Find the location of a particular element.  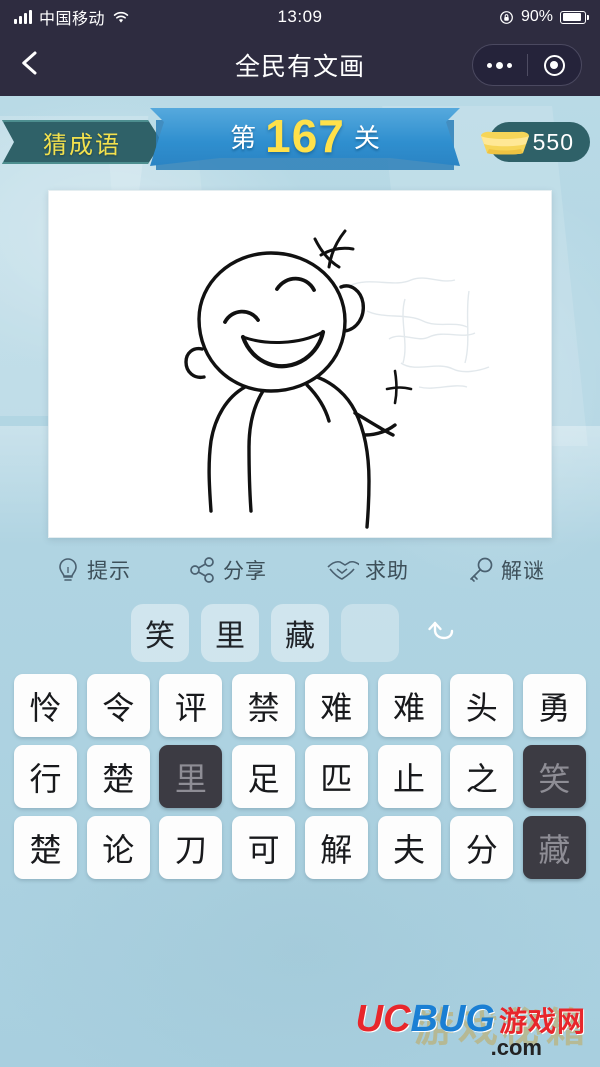

char-tile-used: 里 is located at coordinates (191, 776).